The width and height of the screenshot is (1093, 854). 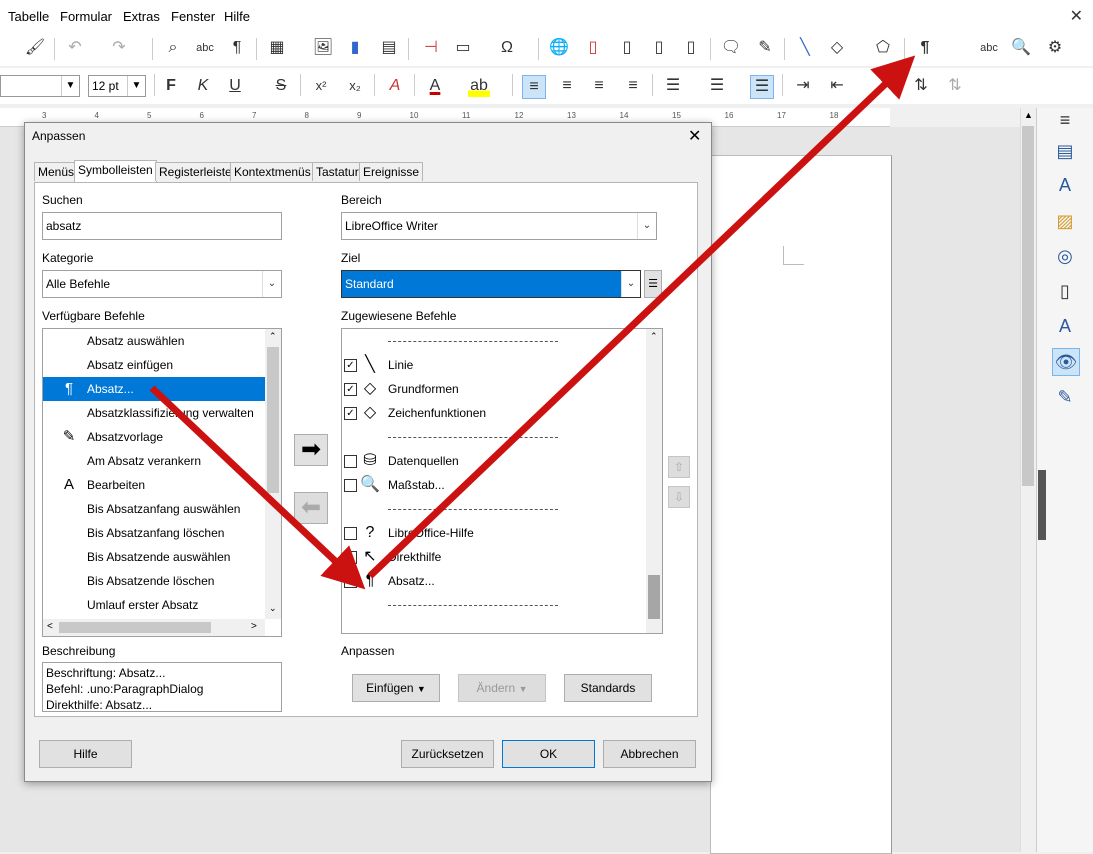 I want to click on decrease-indent-icon: ⇤, so click(x=837, y=86).